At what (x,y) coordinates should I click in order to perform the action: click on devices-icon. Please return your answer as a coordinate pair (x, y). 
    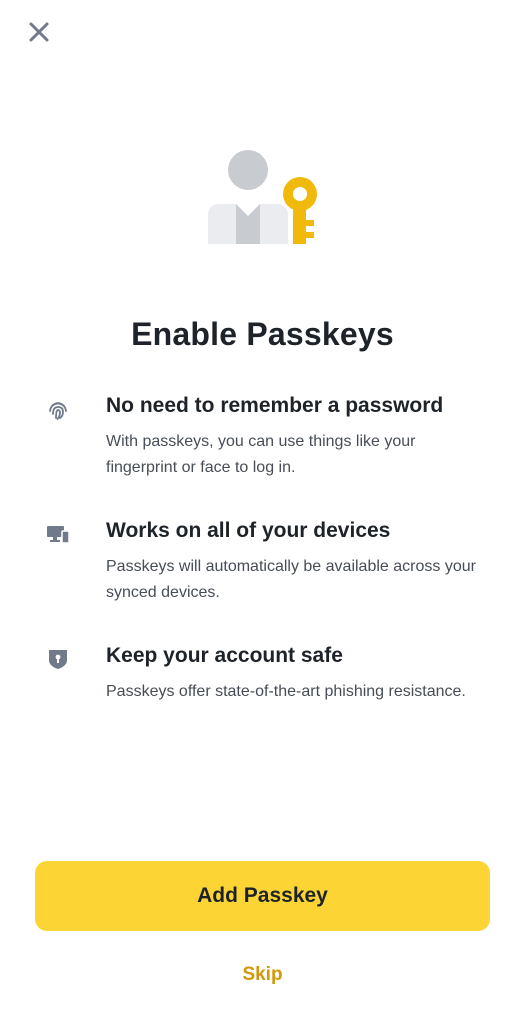
    Looking at the image, I should click on (58, 534).